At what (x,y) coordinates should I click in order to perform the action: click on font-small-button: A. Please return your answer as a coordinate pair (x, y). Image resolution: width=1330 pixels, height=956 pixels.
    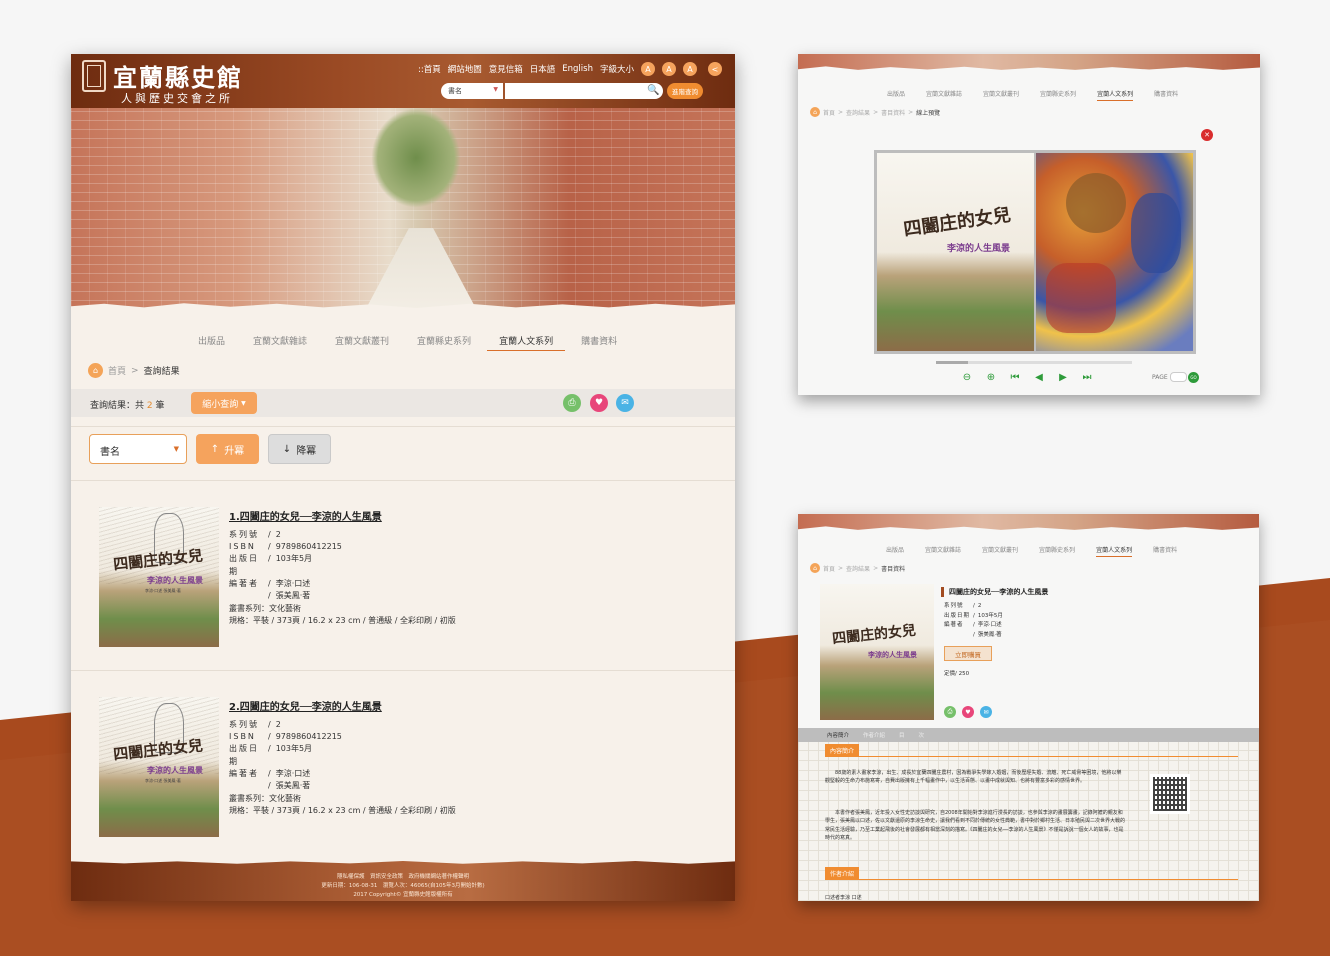
    Looking at the image, I should click on (648, 69).